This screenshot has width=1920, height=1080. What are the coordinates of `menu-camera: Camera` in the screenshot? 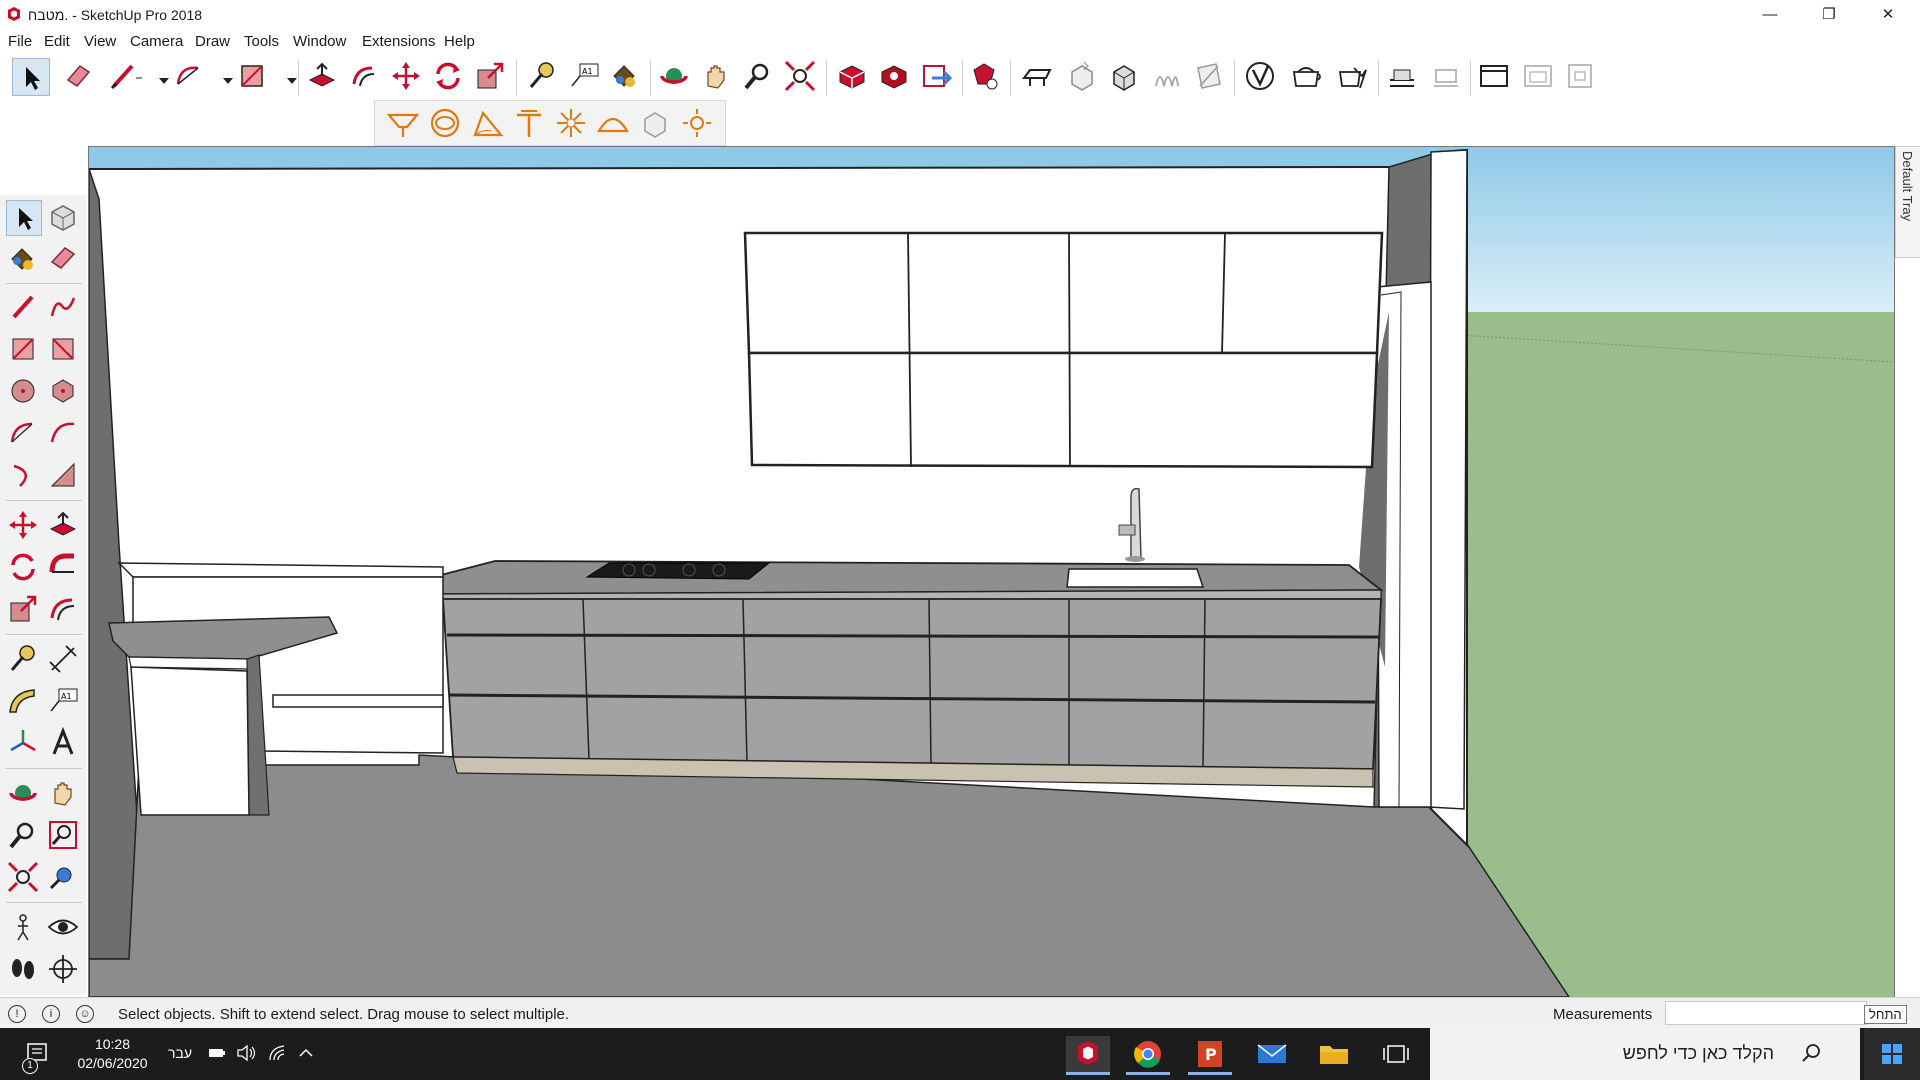 It's located at (156, 41).